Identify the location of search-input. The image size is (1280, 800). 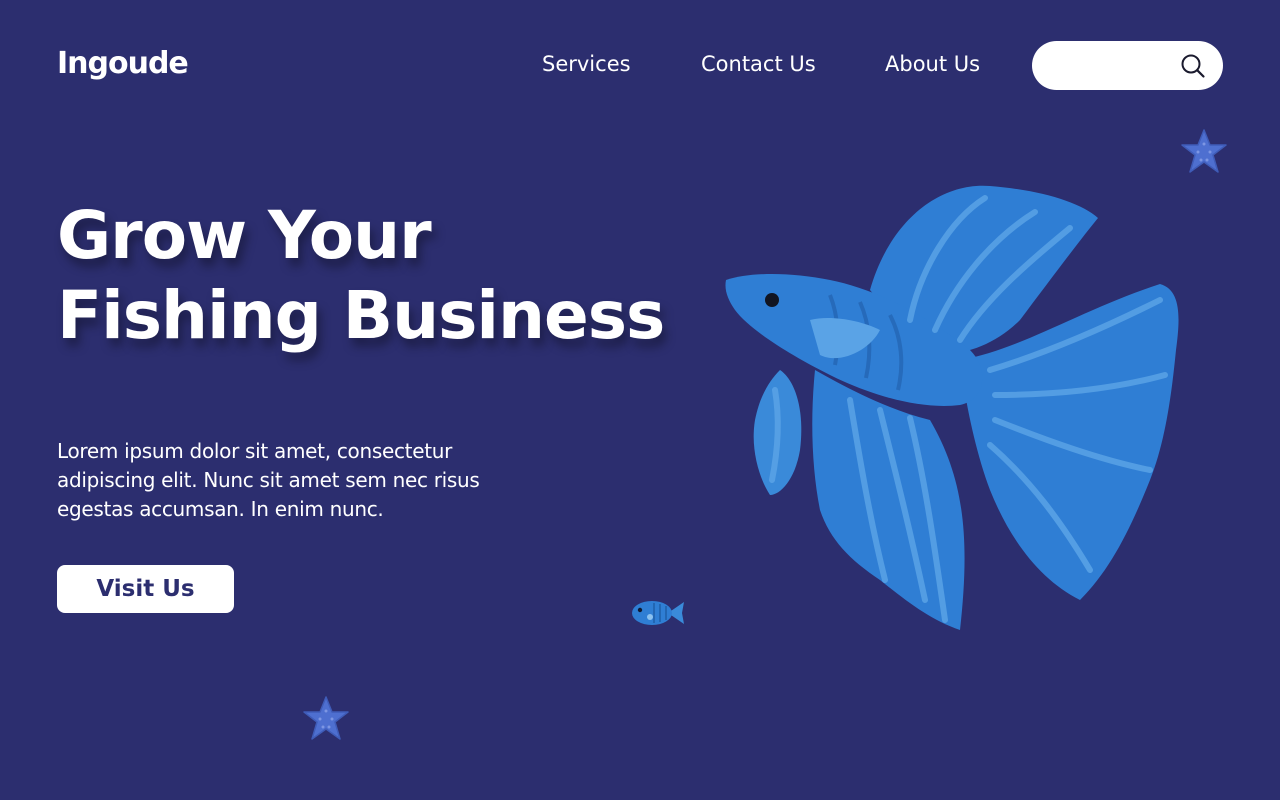
(1112, 65).